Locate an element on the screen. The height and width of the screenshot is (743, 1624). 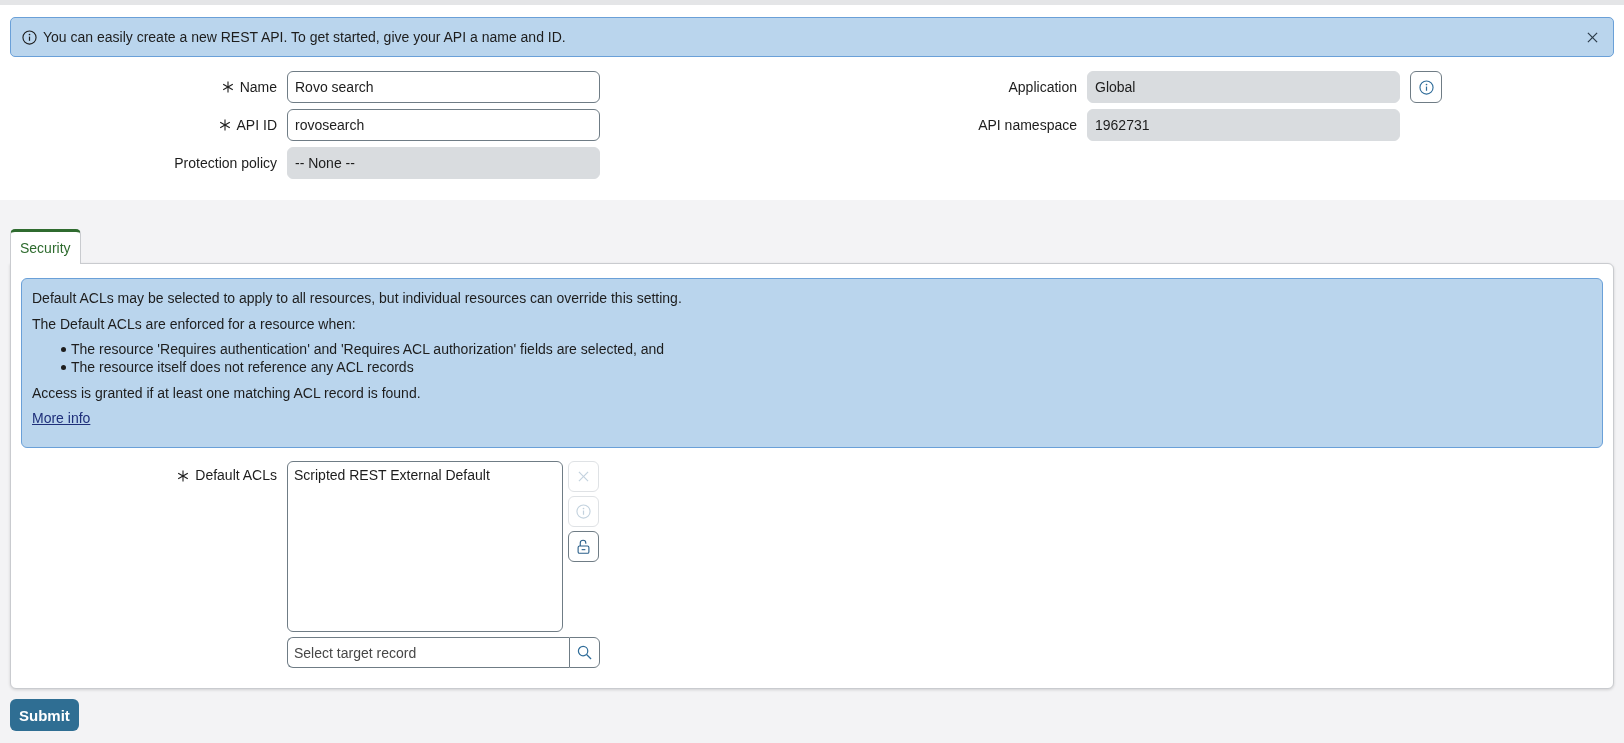
field-label: Application is located at coordinates (1042, 87).